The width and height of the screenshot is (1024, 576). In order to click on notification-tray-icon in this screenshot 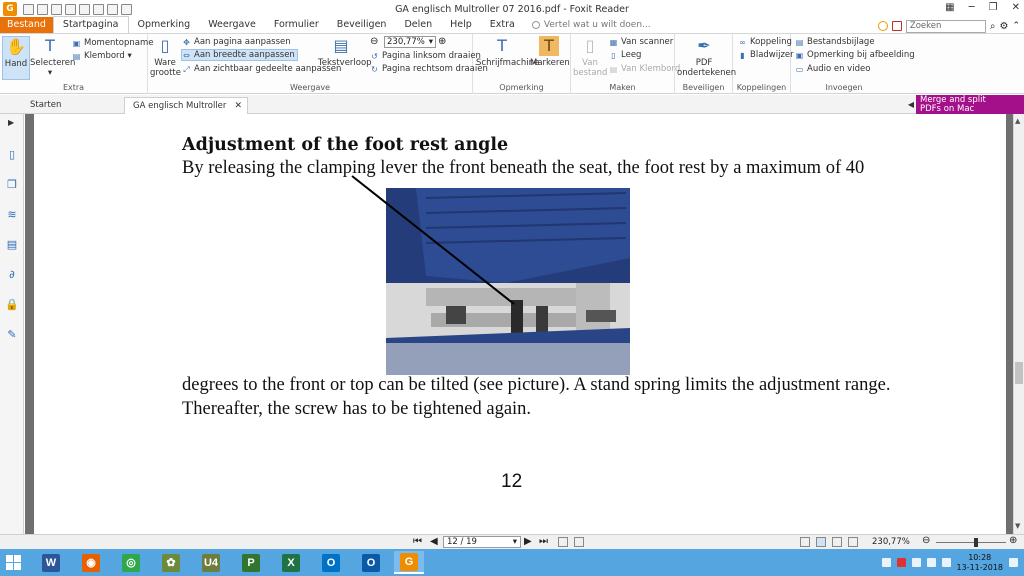, I will do `click(916, 562)`.